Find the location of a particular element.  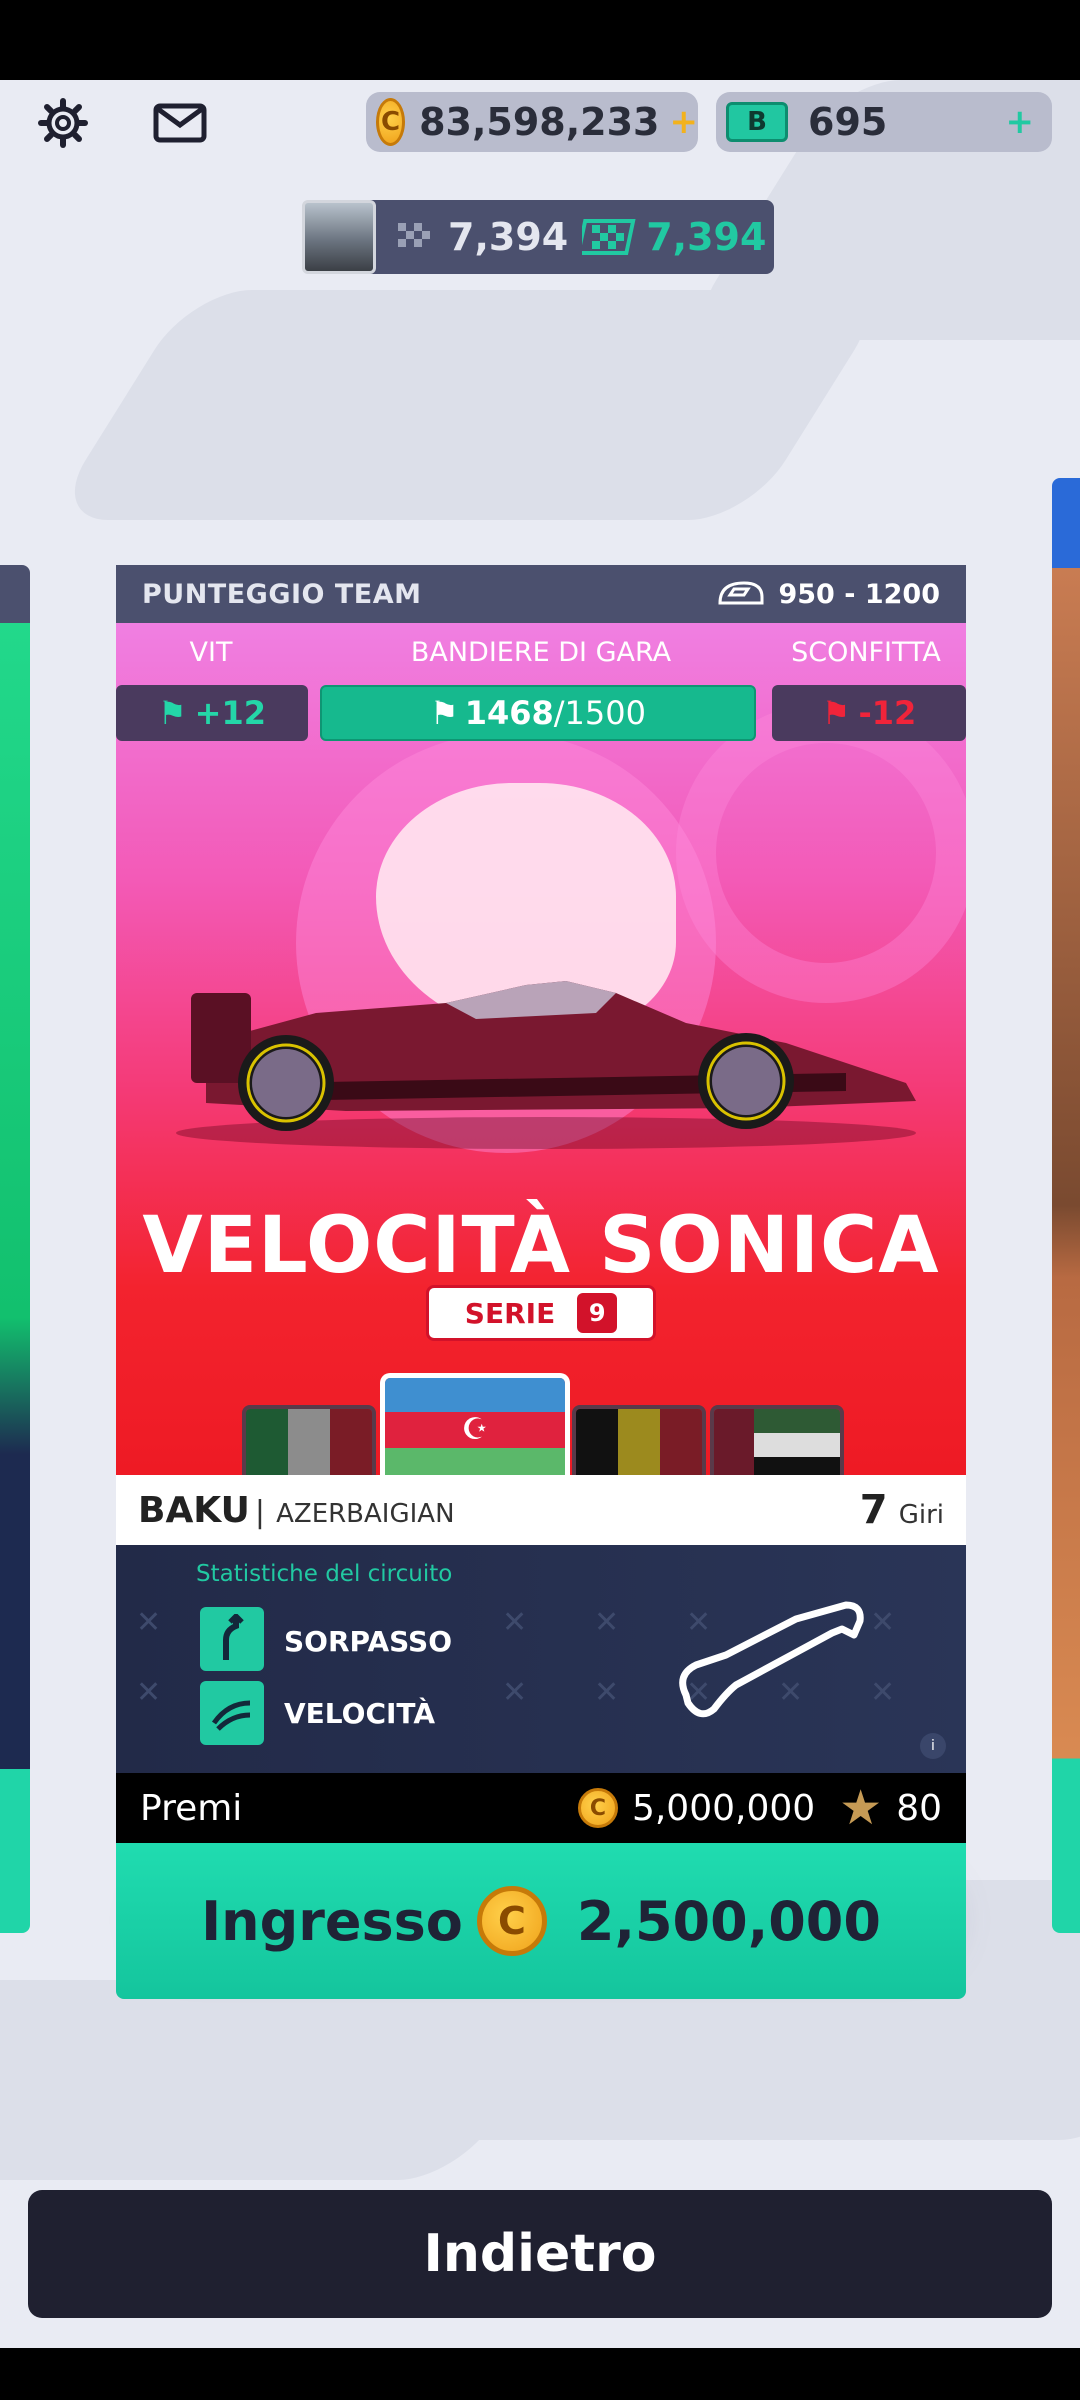

overtake-icon is located at coordinates (232, 1639).